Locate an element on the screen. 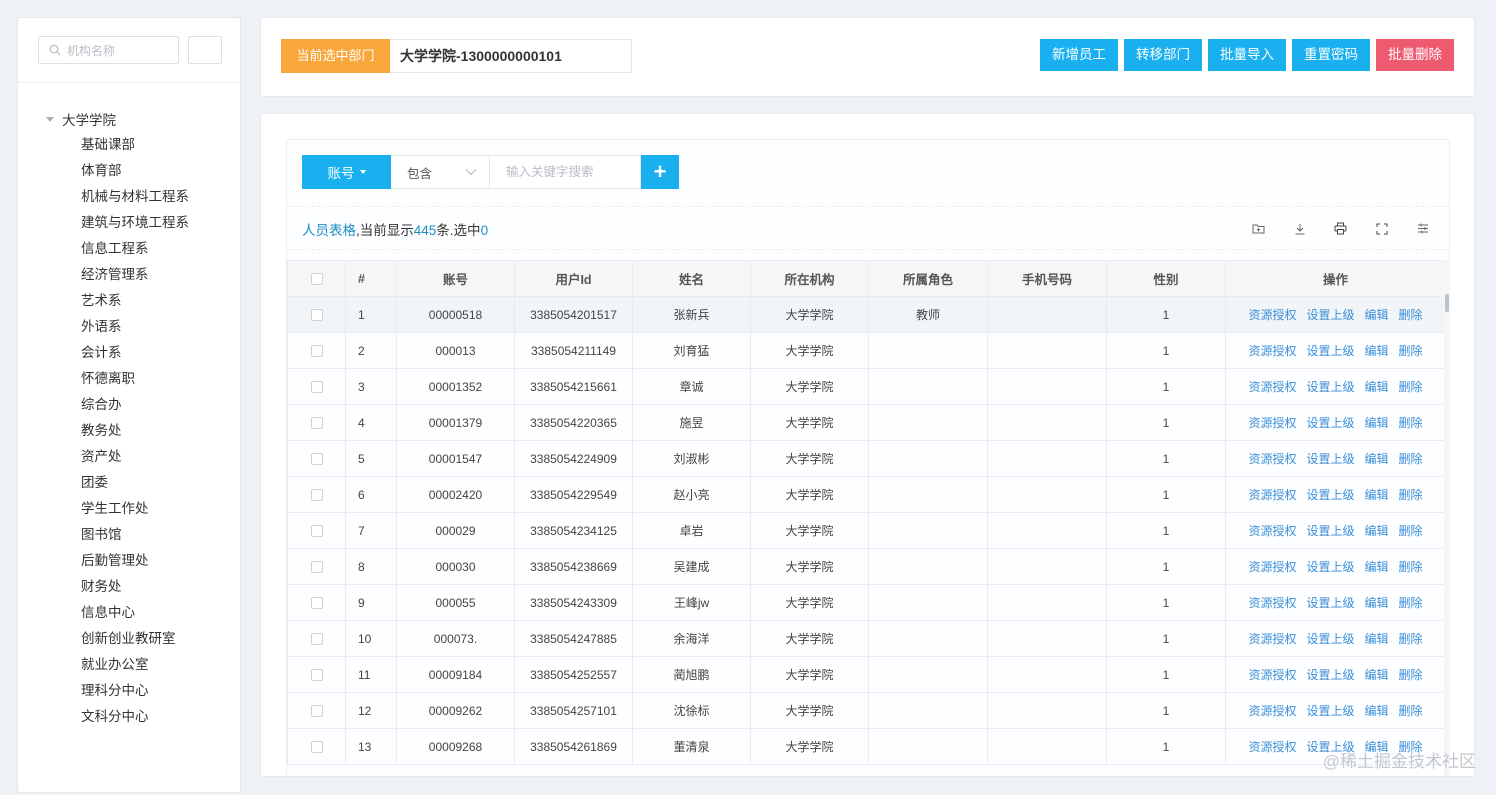 The image size is (1496, 795). add-filter-button: + is located at coordinates (660, 172).